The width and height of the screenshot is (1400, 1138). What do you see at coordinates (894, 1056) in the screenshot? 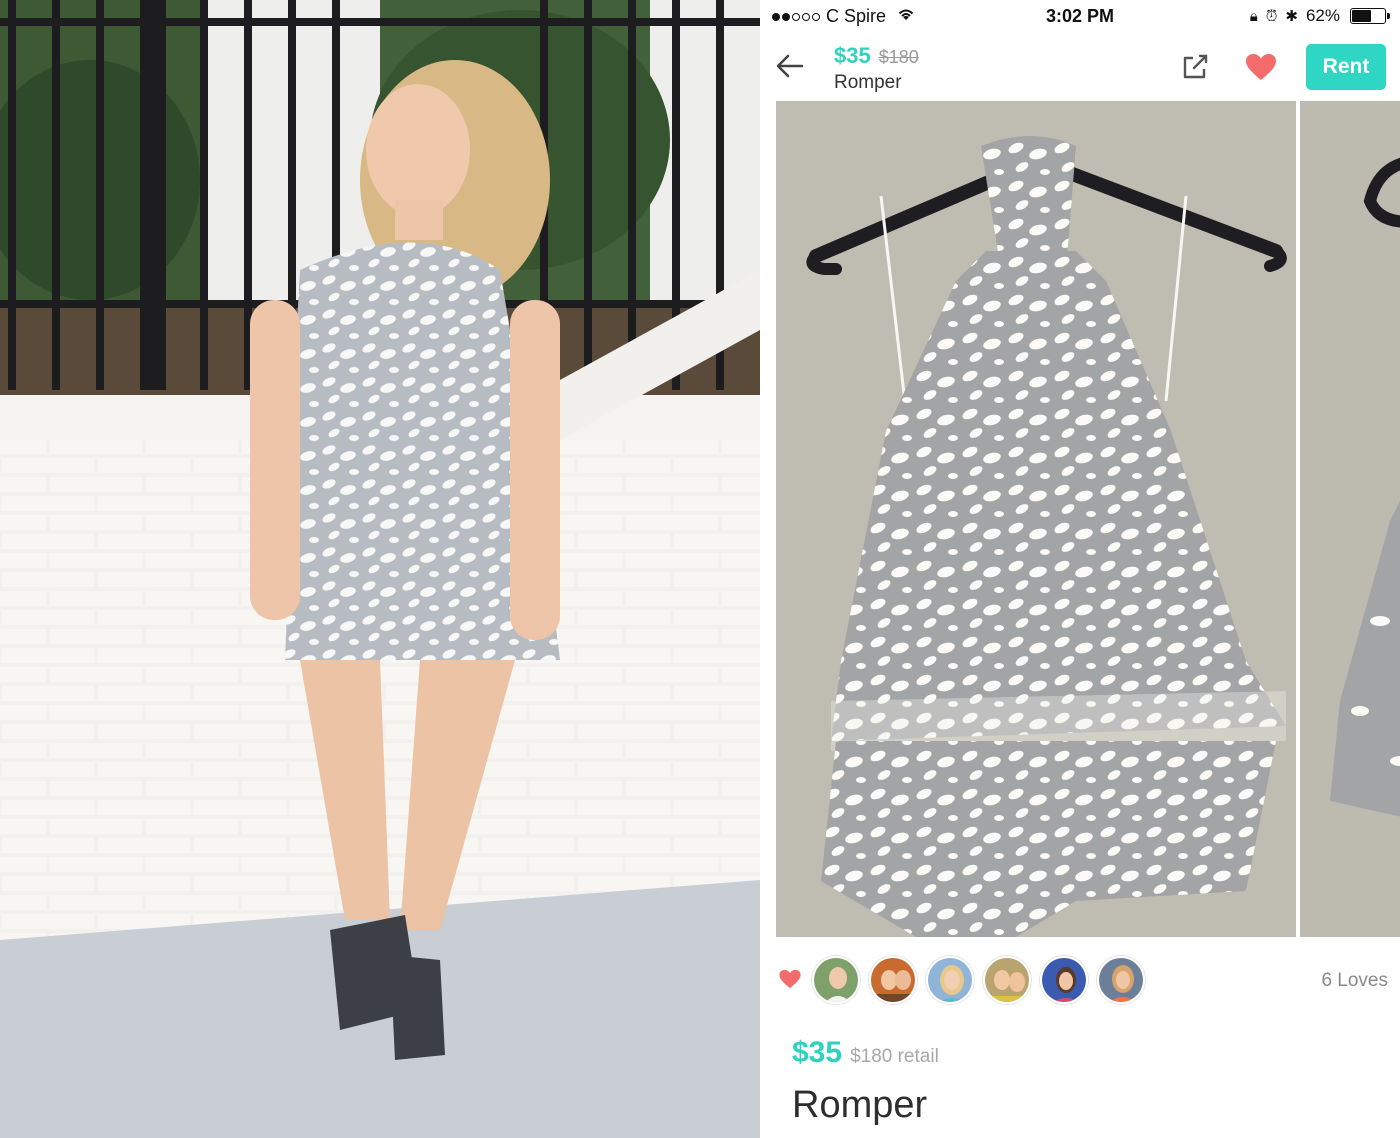
I see `detail-retail-price: $180 retail` at bounding box center [894, 1056].